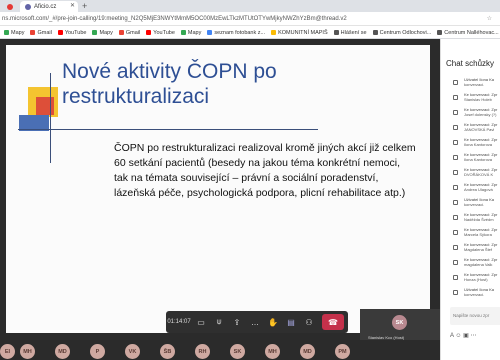 This screenshot has width=500, height=360. I want to click on compose-field: Napište novou zpr, so click(475, 316).